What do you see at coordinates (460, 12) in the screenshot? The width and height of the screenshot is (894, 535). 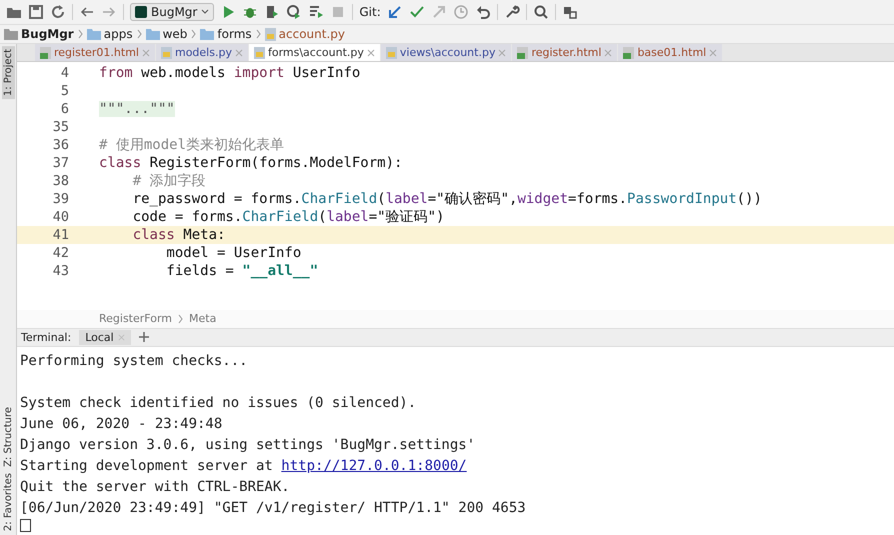 I see `history-clock-icon` at bounding box center [460, 12].